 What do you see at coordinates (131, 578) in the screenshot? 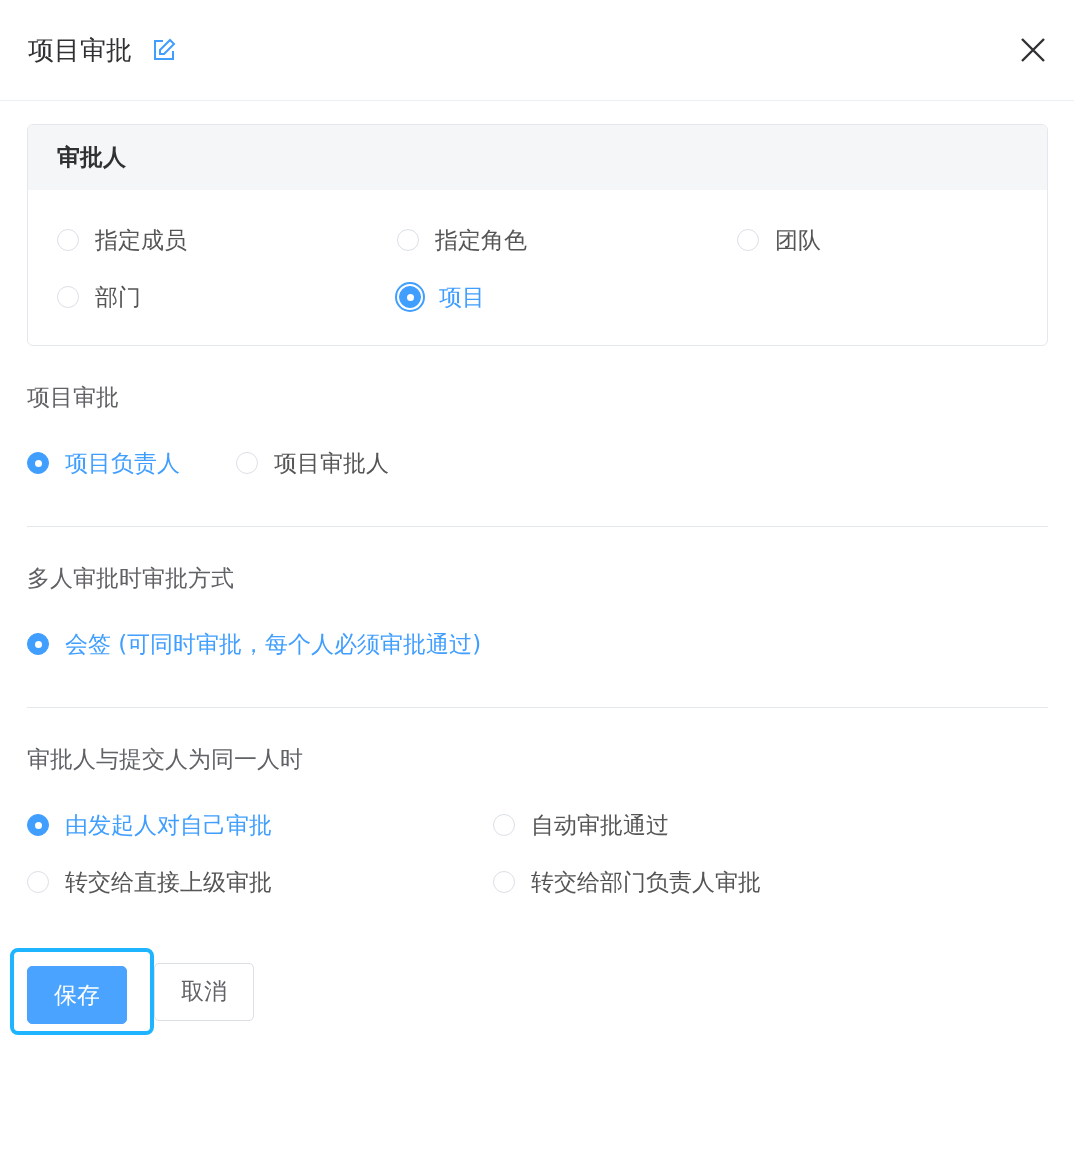
I see `section-label: 多人审批时审批方式` at bounding box center [131, 578].